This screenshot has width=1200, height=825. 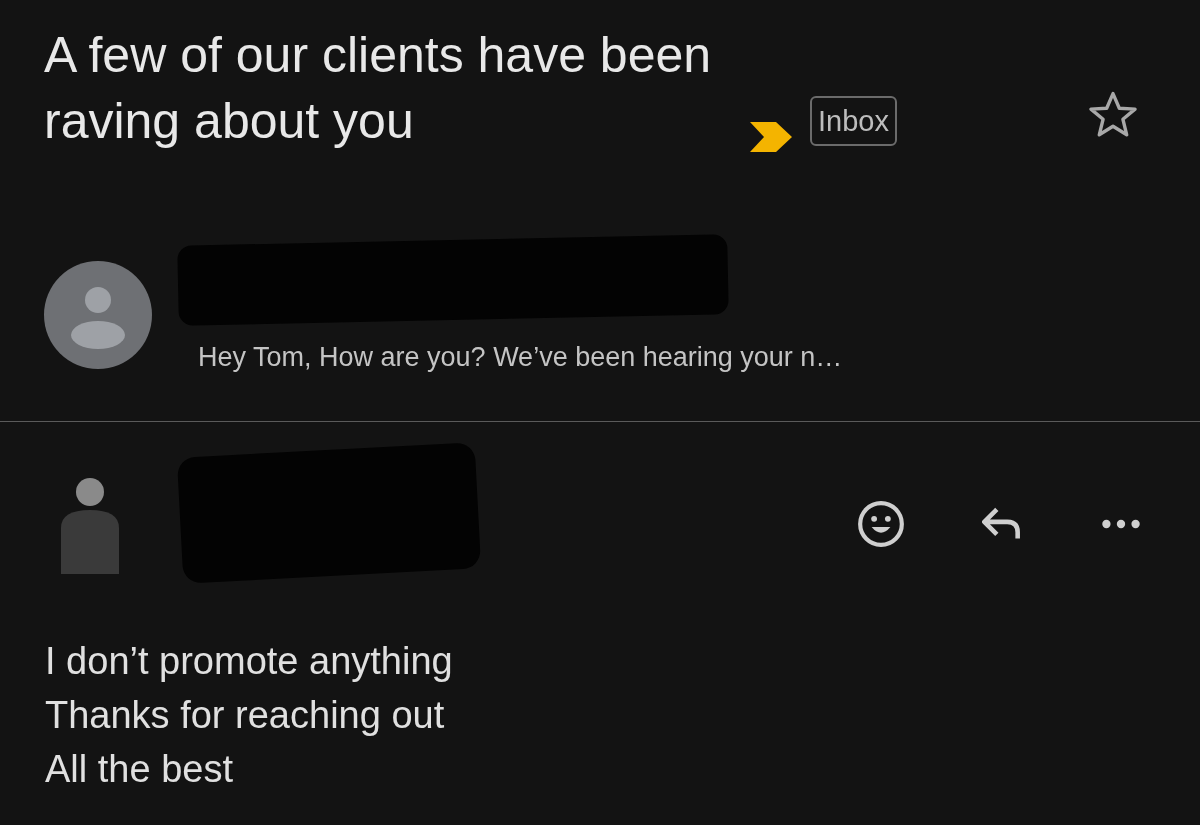 I want to click on emoji-icon, so click(x=881, y=524).